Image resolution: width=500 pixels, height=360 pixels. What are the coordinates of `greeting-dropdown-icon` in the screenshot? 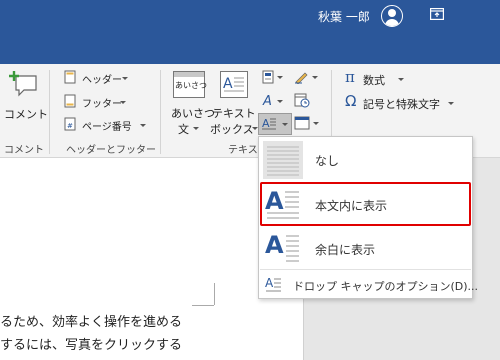 It's located at (196, 128).